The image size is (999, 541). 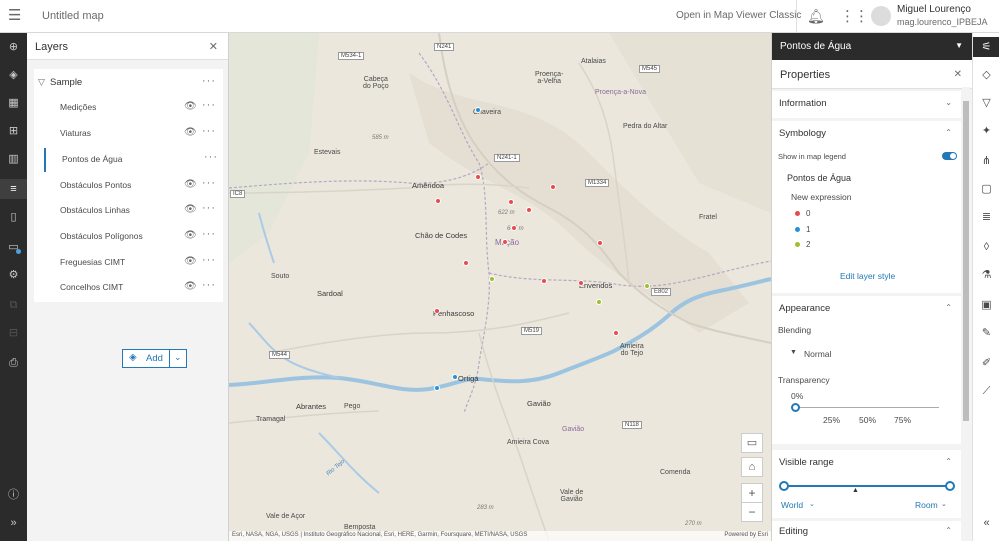 I want to click on zoom-out-button: −, so click(x=752, y=512).